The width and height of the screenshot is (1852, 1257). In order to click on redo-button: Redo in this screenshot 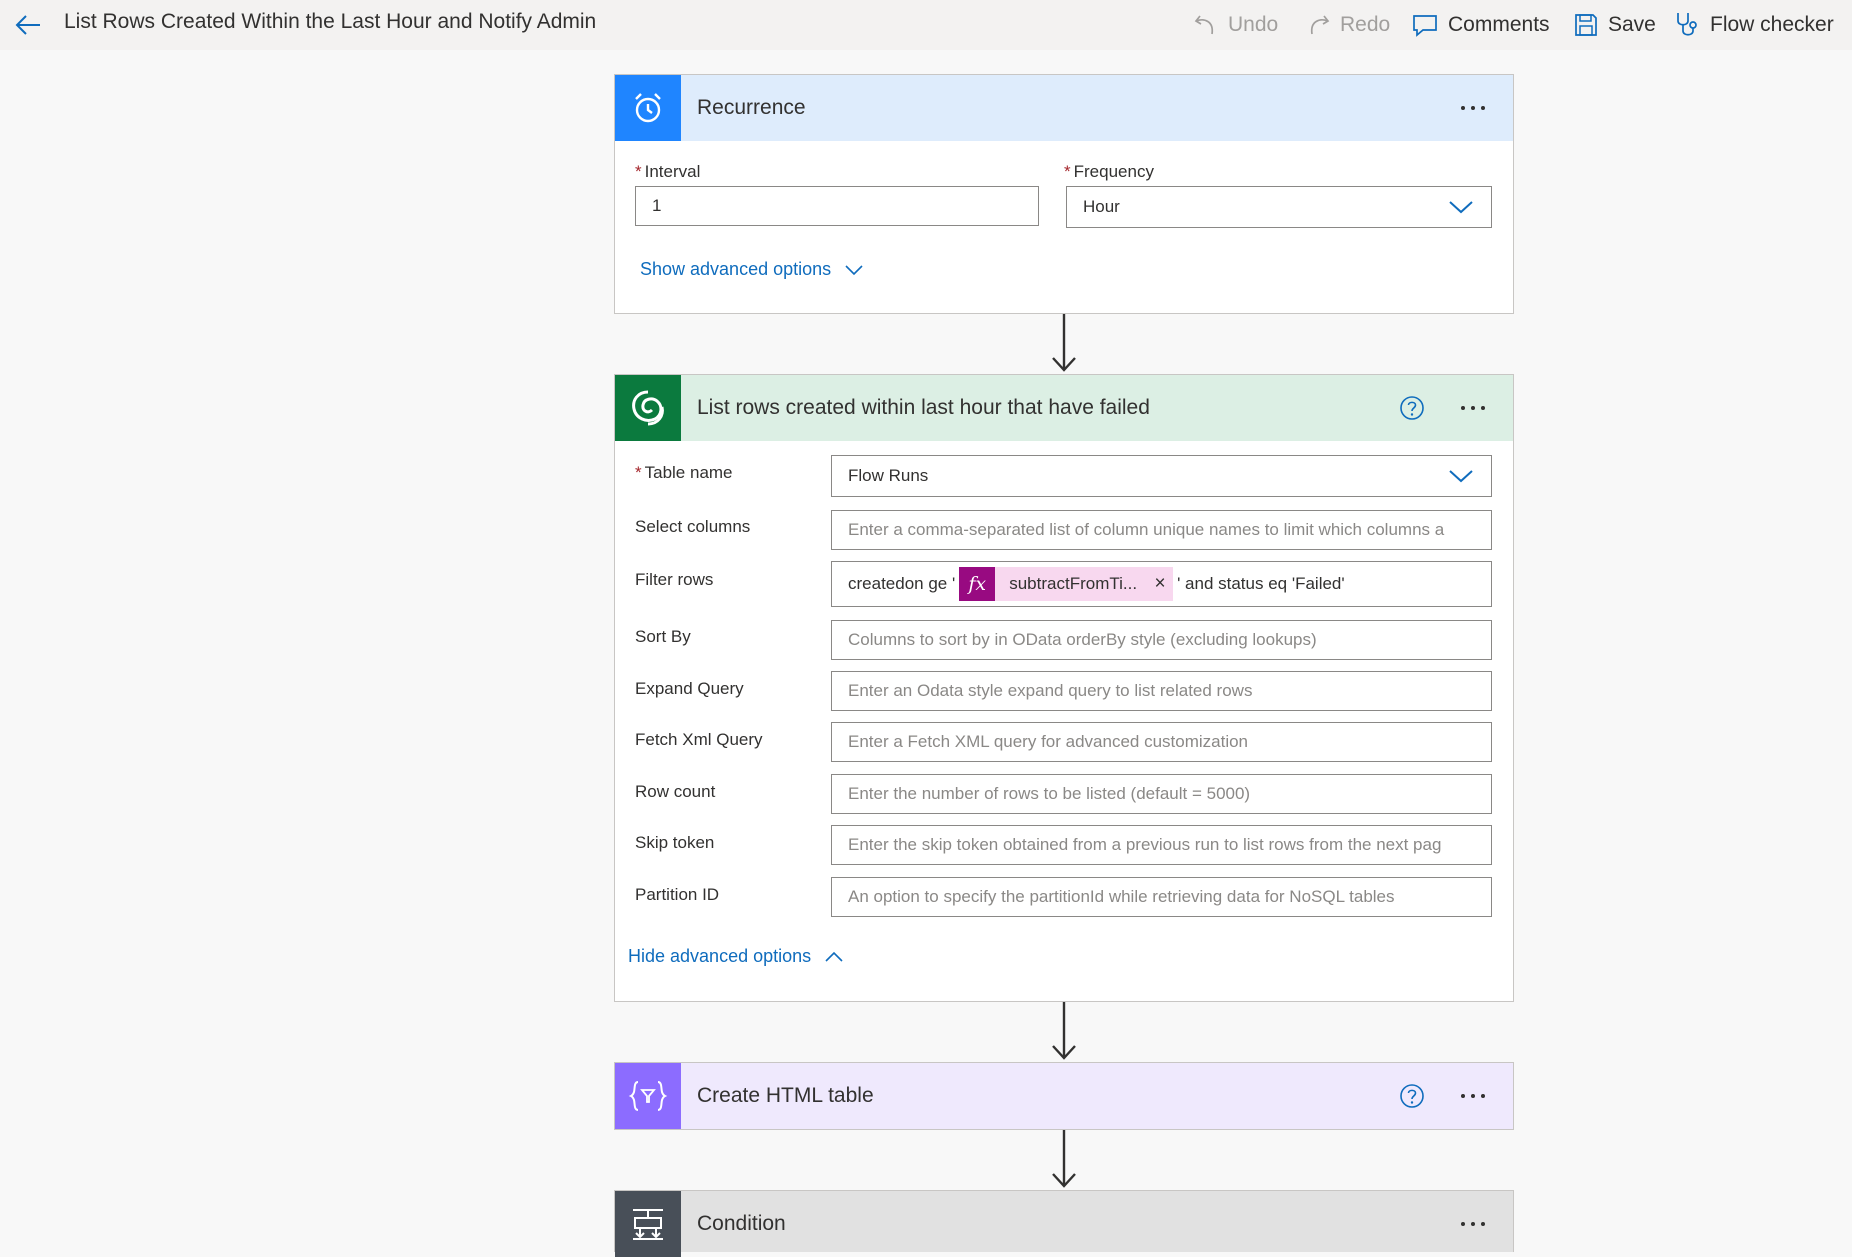, I will do `click(1348, 25)`.